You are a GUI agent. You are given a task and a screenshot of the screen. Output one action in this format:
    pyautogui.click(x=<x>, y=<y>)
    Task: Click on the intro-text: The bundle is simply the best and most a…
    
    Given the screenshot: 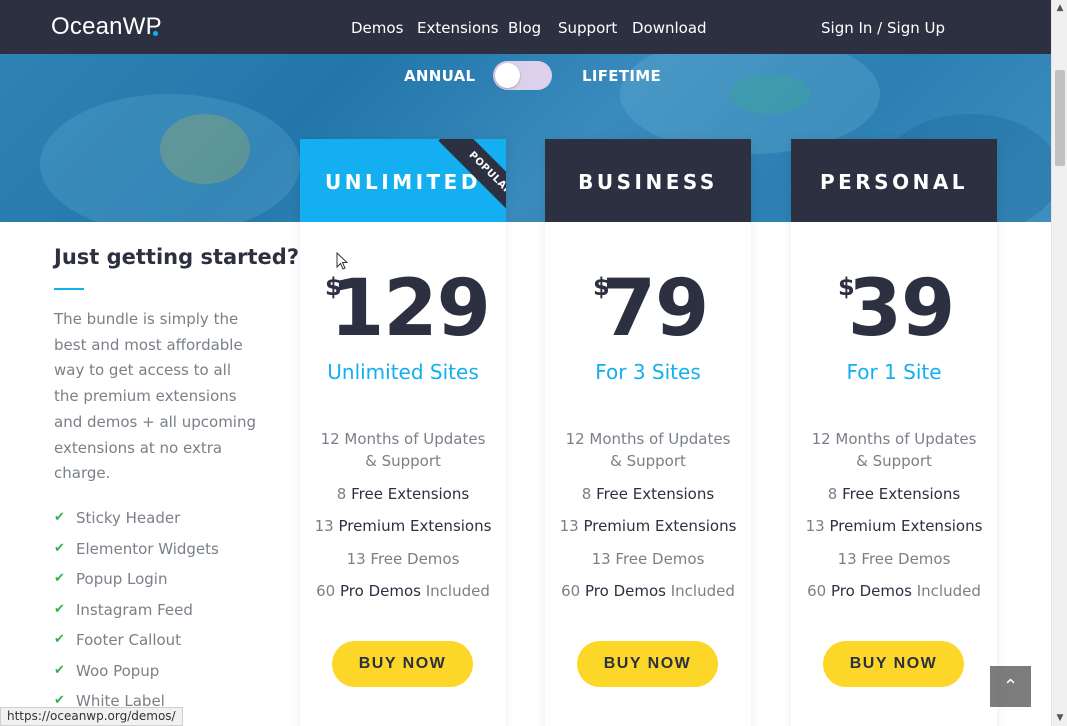 What is the action you would take?
    pyautogui.click(x=155, y=396)
    